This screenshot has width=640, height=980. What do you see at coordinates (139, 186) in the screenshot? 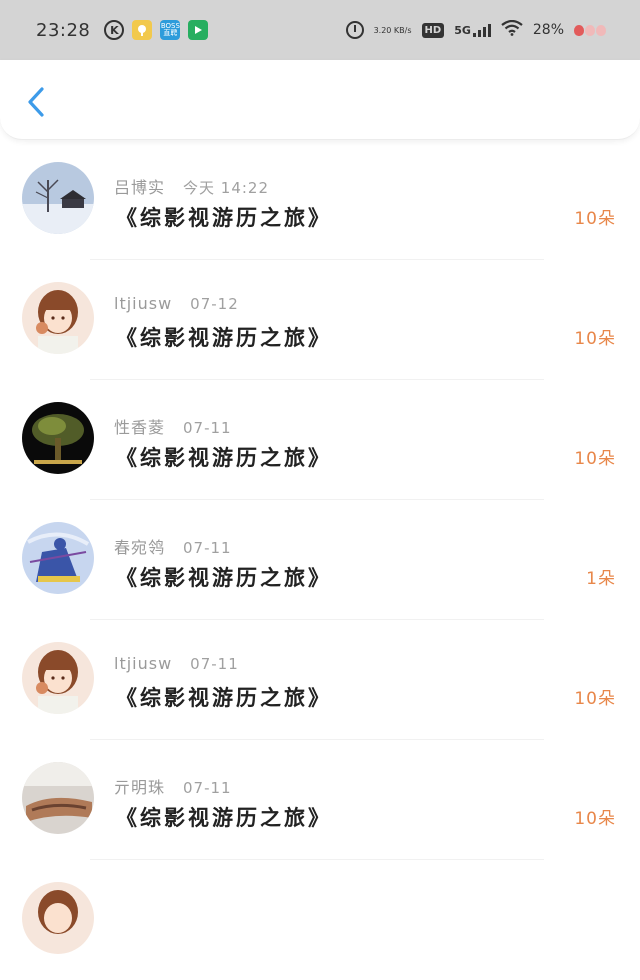
I see `user-name: 吕博实` at bounding box center [139, 186].